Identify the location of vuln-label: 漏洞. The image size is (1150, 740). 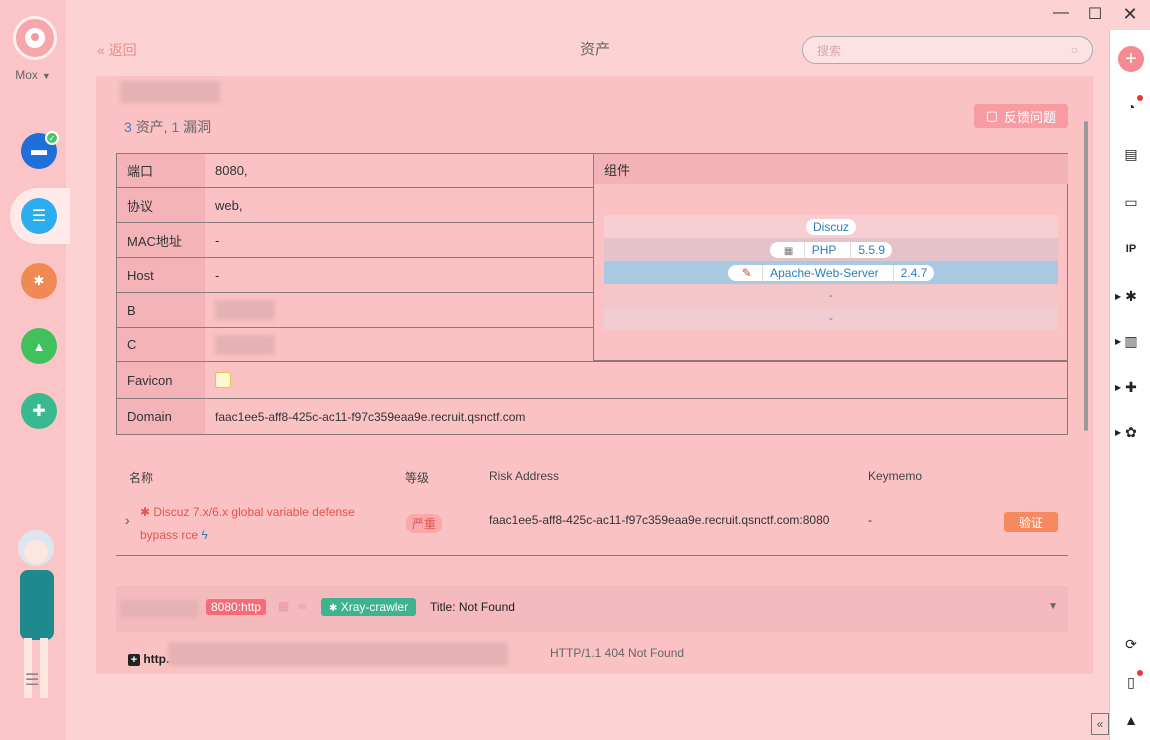
(197, 127).